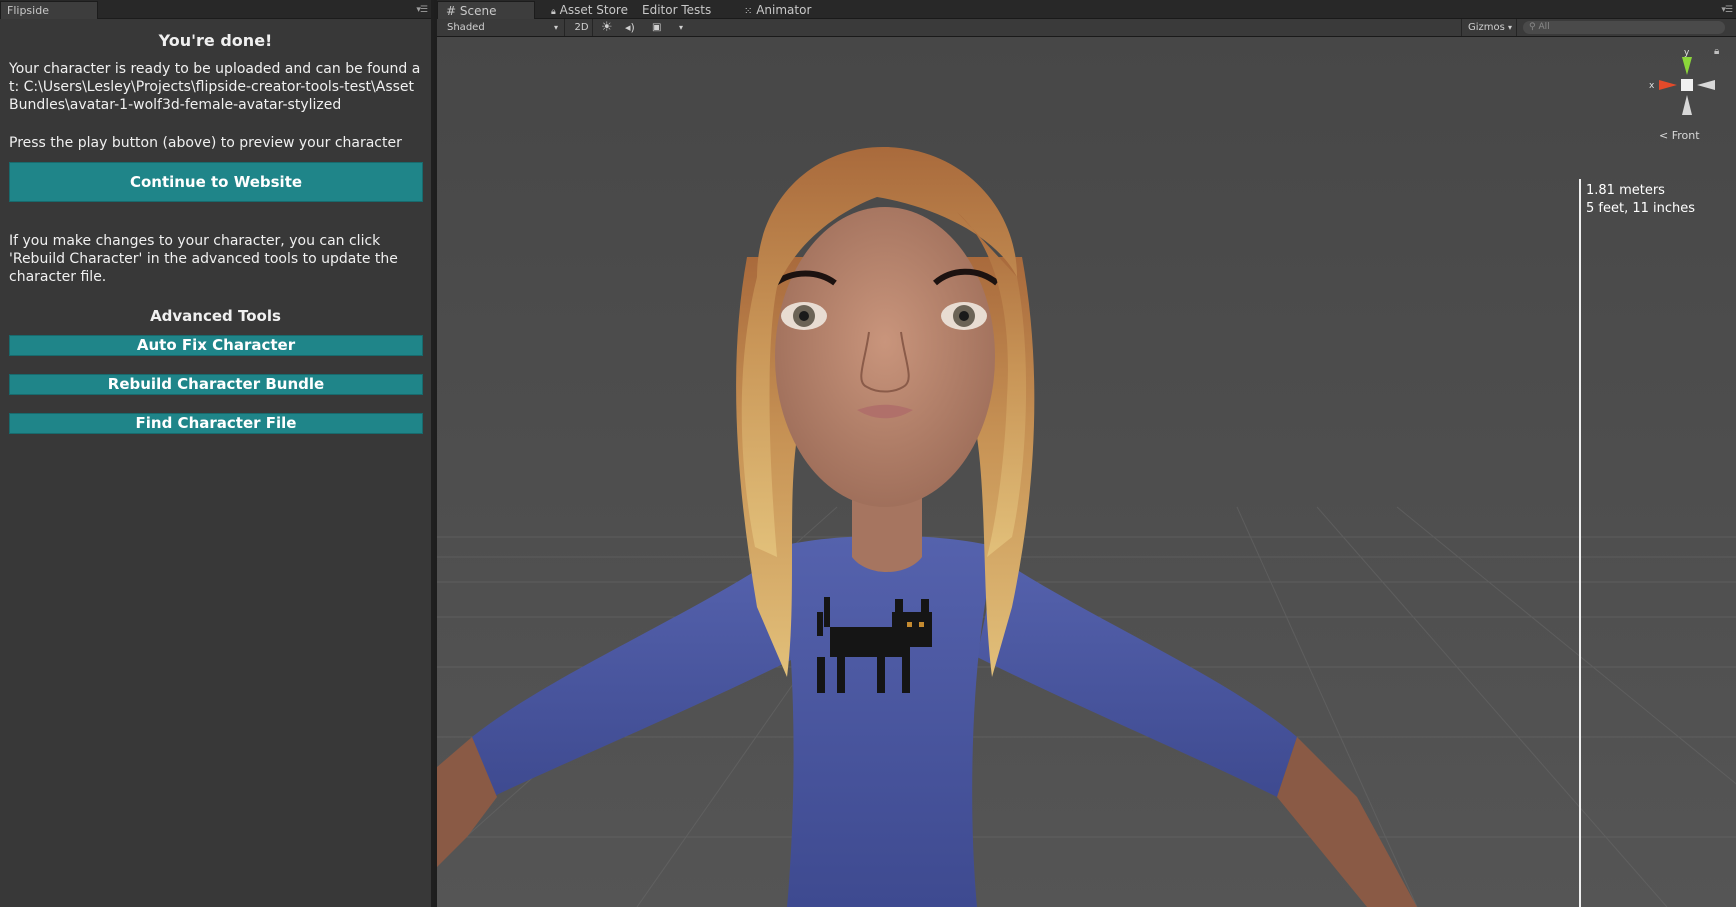  I want to click on height-meters: 1.81 meters, so click(1625, 190).